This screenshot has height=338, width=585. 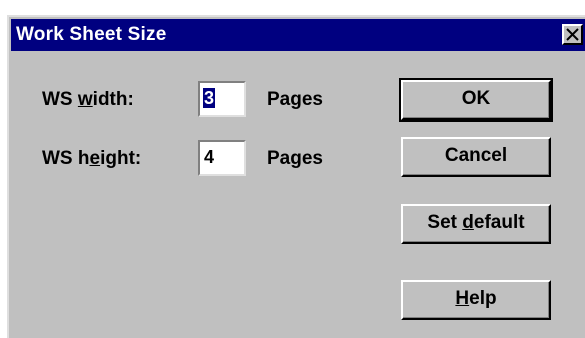 What do you see at coordinates (222, 99) in the screenshot?
I see `ws-width-input: 3` at bounding box center [222, 99].